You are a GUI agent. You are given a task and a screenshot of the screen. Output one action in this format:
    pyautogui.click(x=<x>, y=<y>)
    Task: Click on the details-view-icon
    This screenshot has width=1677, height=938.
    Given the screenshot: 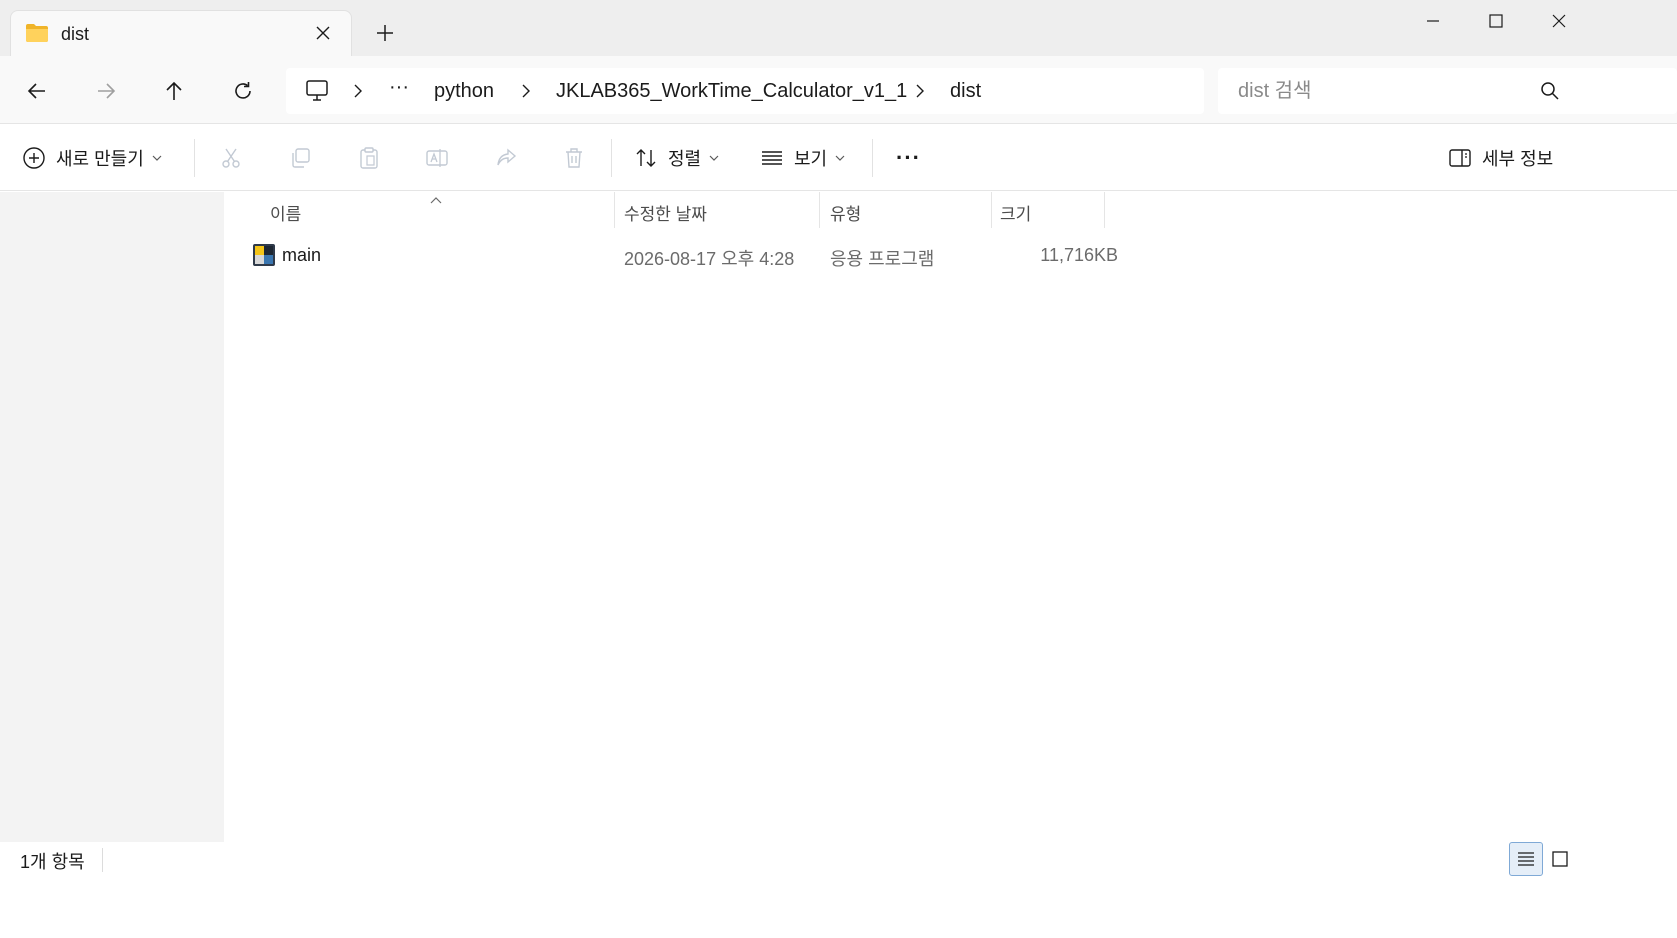 What is the action you would take?
    pyautogui.click(x=1526, y=859)
    